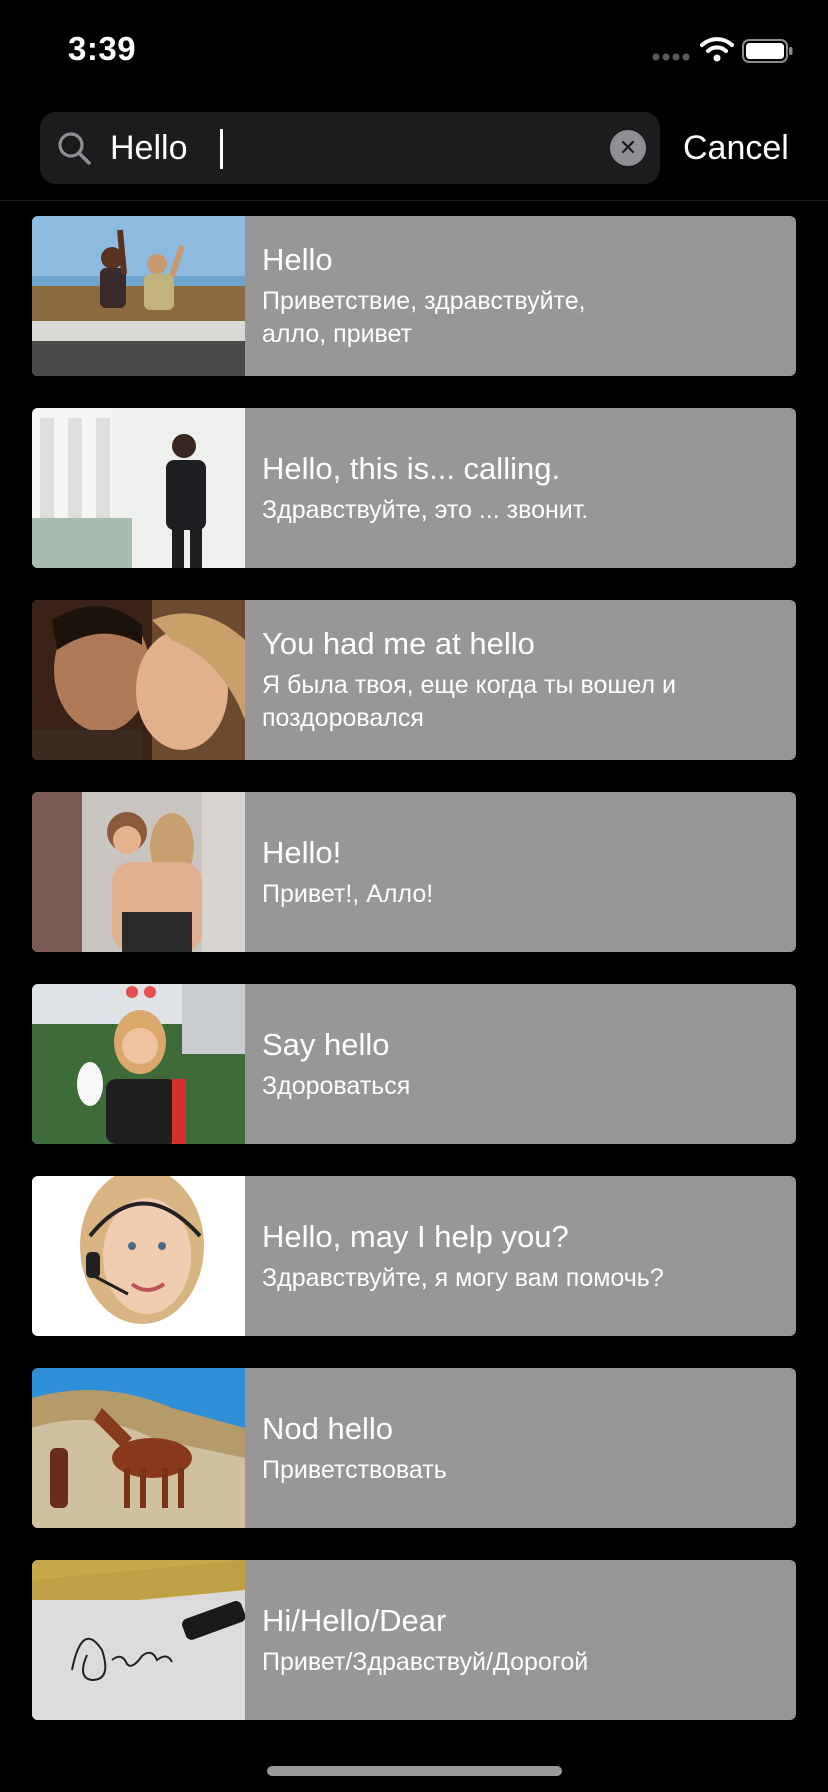 The width and height of the screenshot is (828, 1792). I want to click on status-bar: 3:39, so click(414, 50).